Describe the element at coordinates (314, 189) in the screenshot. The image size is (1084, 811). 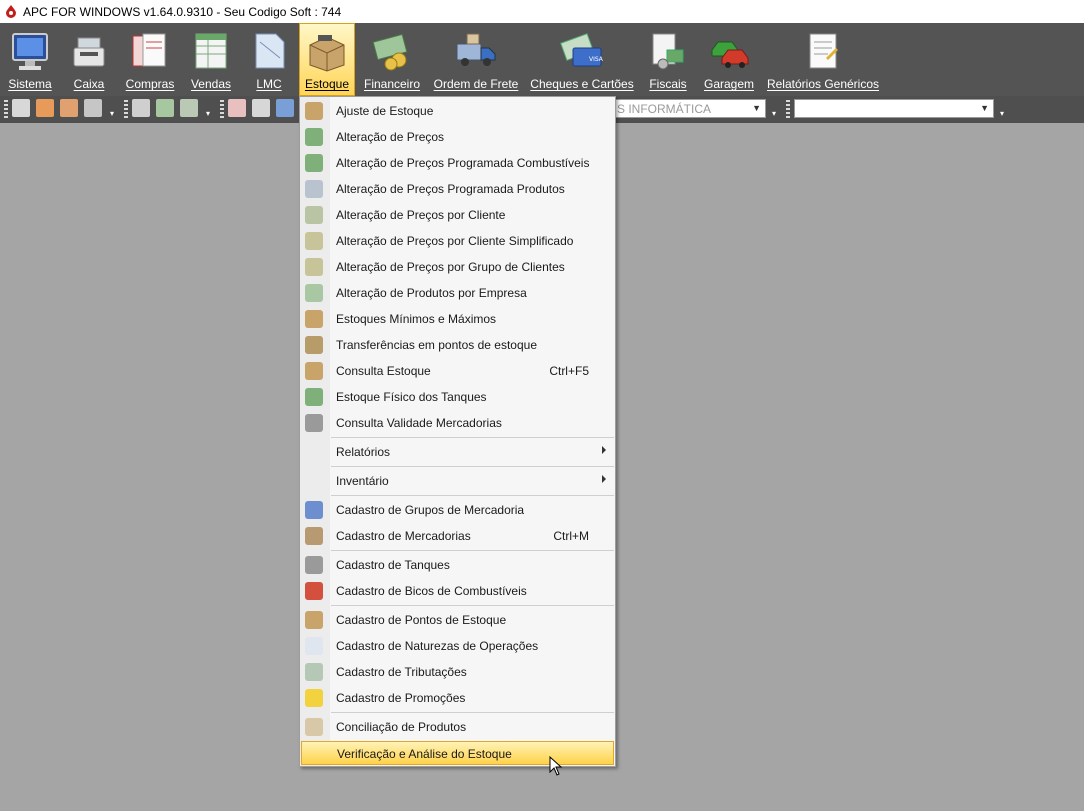
I see `scheduled-price-icon` at that location.